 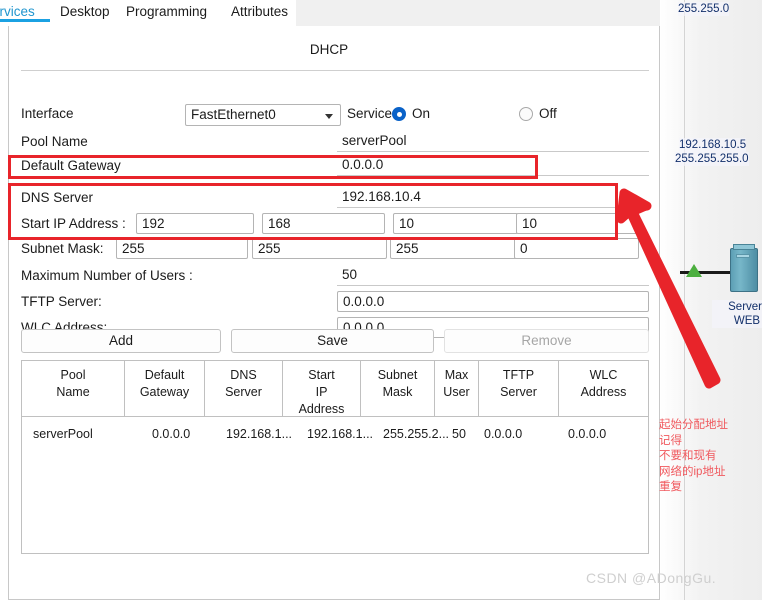 I want to click on start-ip-octet-4: 10, so click(x=577, y=223).